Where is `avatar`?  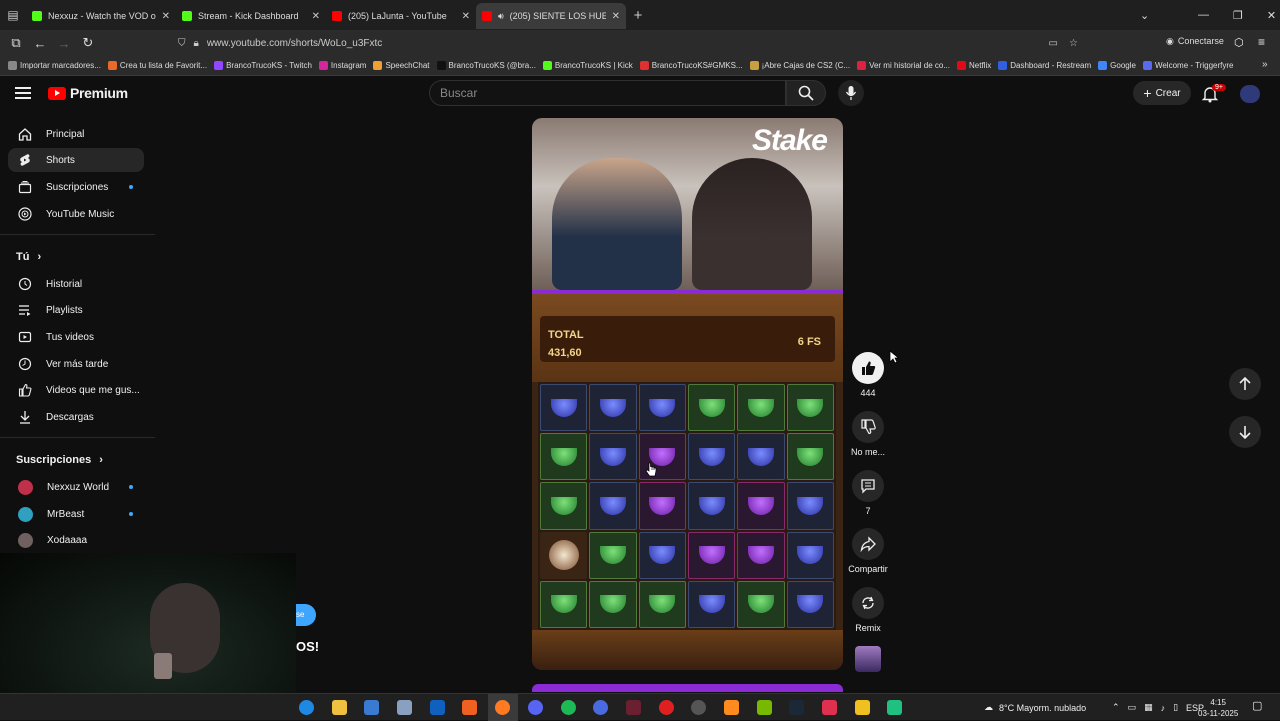
avatar is located at coordinates (1250, 94).